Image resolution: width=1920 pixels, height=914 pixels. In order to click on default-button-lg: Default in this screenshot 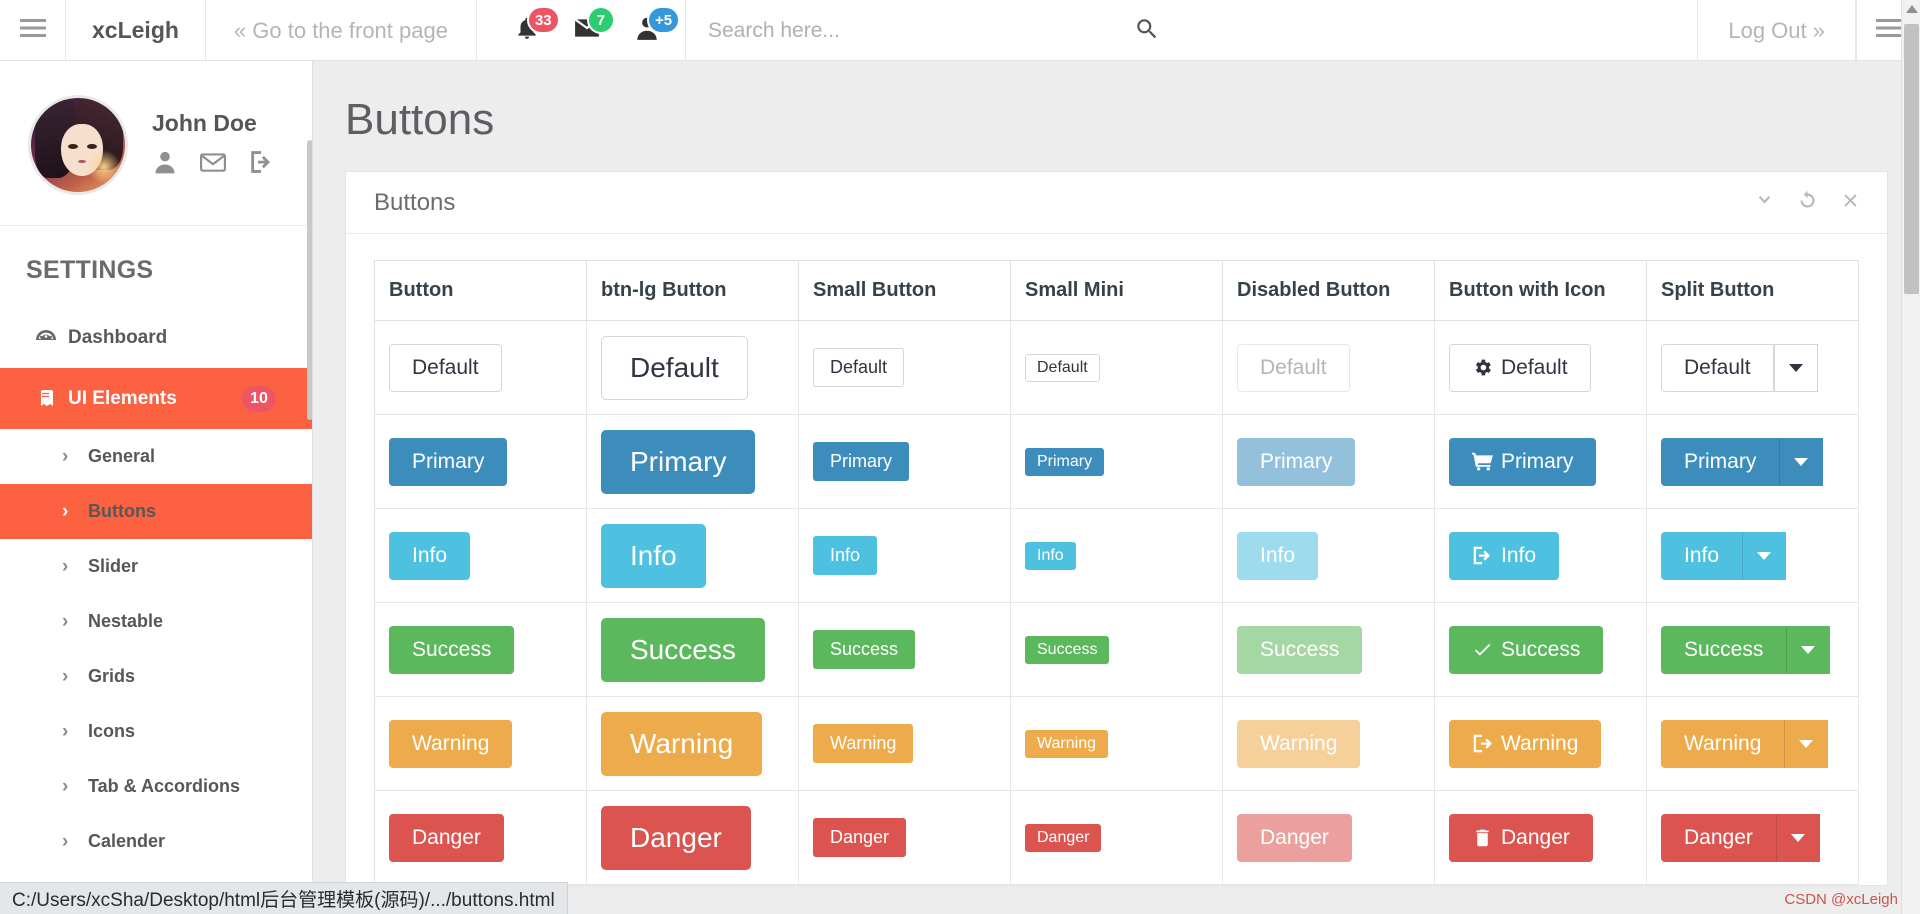, I will do `click(674, 367)`.